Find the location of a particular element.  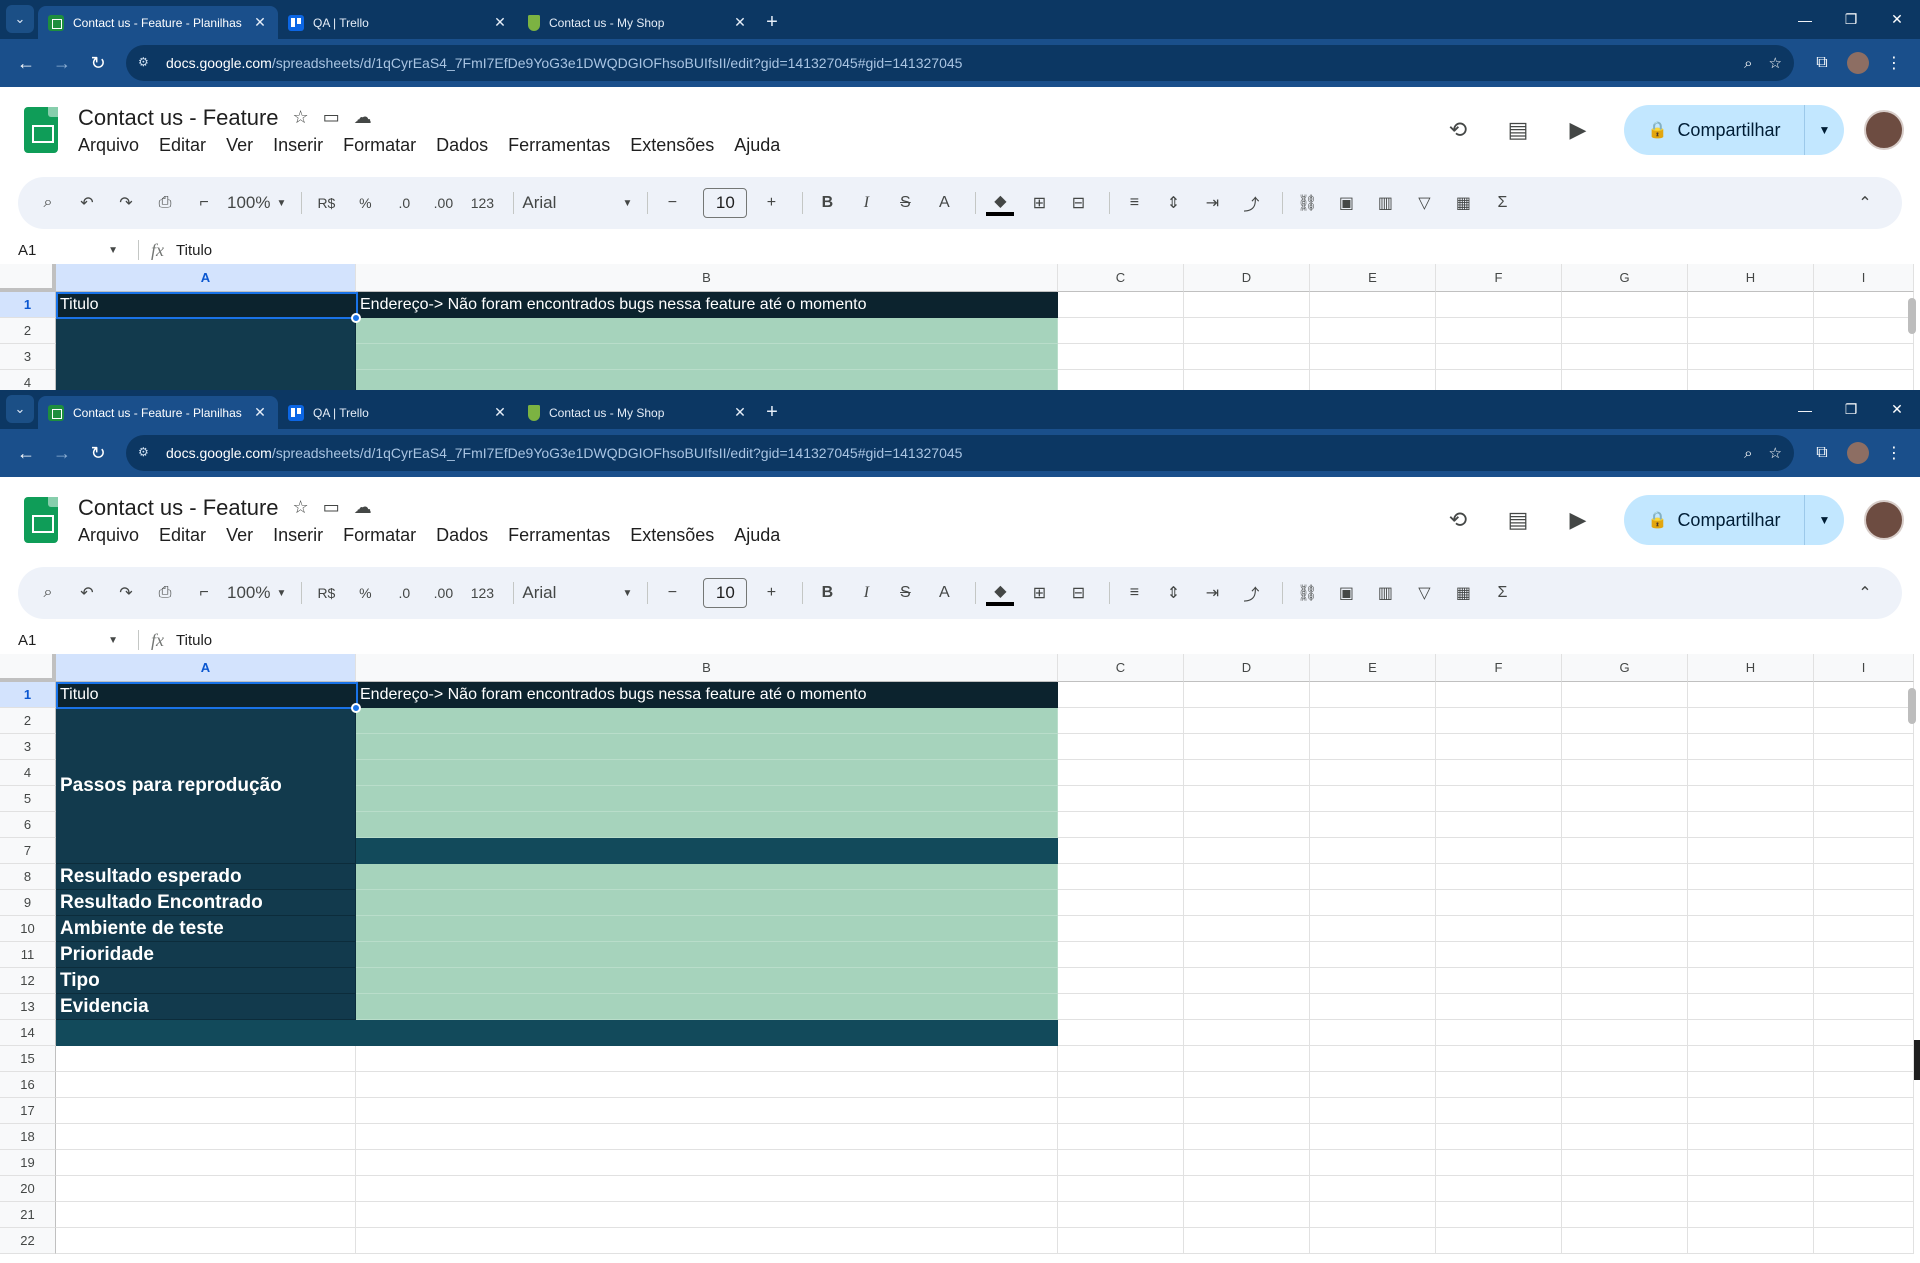

vertical-scrollbar is located at coordinates (1912, 706).